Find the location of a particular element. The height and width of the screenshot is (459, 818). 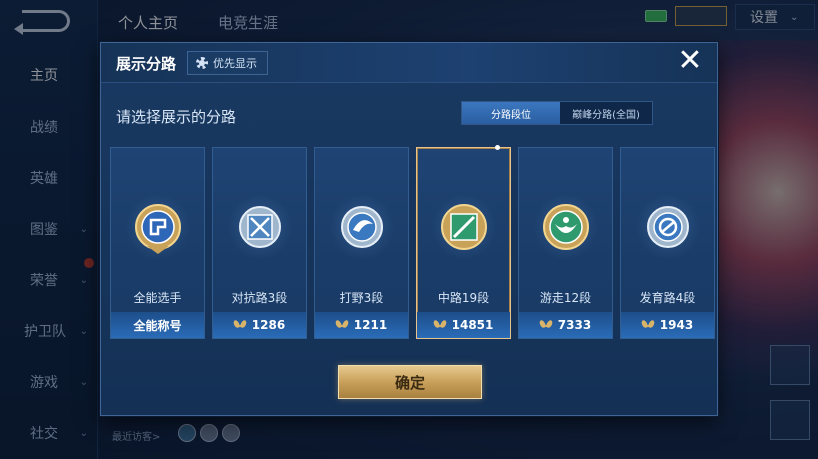

lane-footer-text: 1286 is located at coordinates (268, 325).